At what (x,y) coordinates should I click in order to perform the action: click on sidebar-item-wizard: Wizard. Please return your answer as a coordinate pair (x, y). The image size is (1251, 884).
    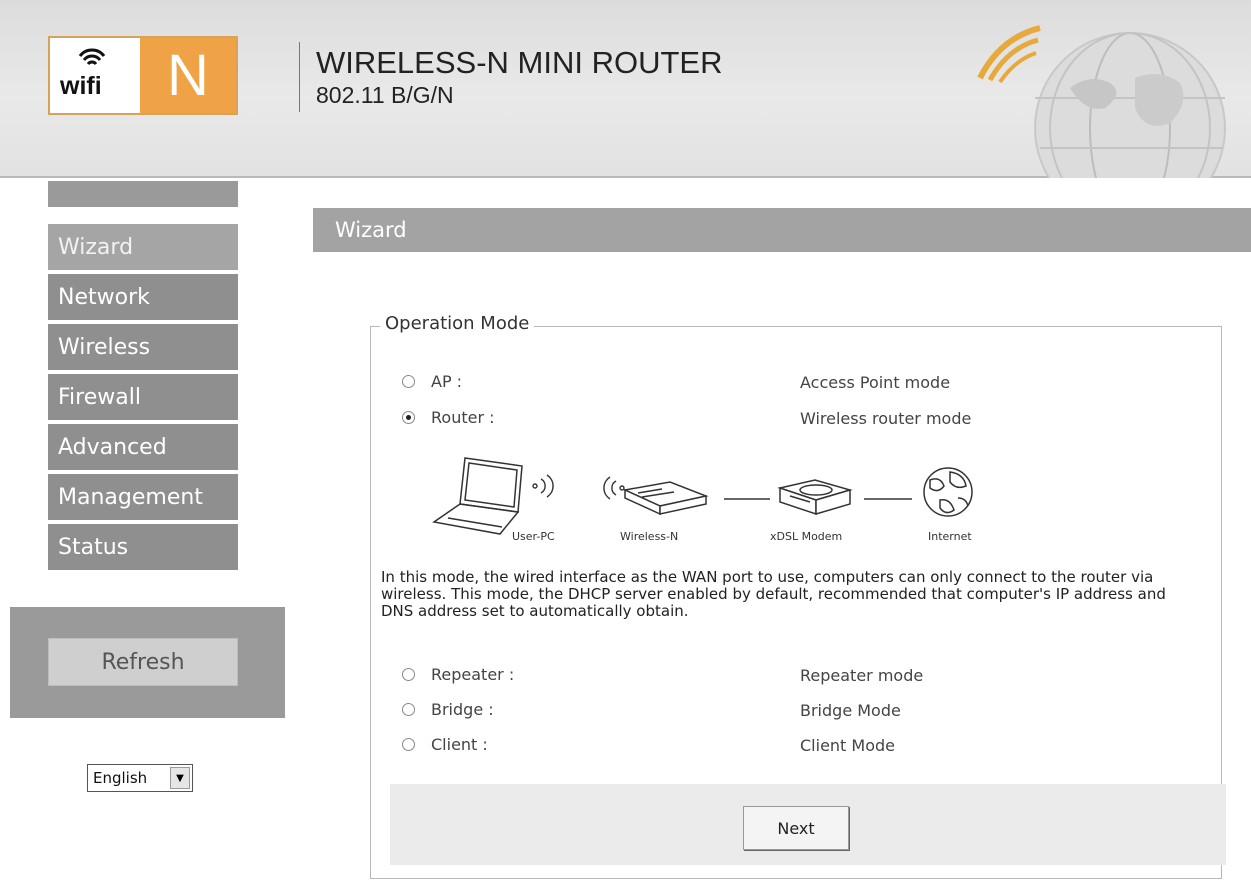
    Looking at the image, I should click on (143, 247).